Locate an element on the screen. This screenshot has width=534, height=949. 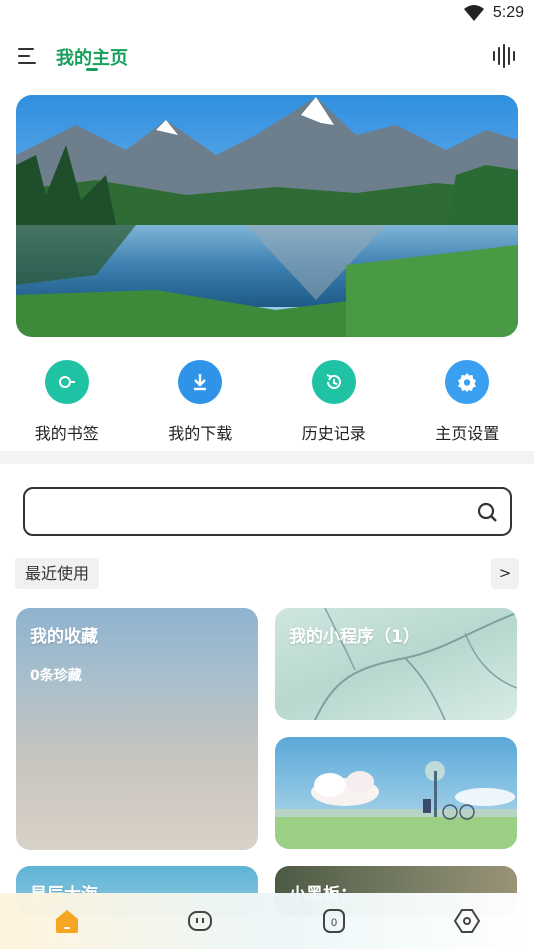
settings-icon is located at coordinates (467, 382).